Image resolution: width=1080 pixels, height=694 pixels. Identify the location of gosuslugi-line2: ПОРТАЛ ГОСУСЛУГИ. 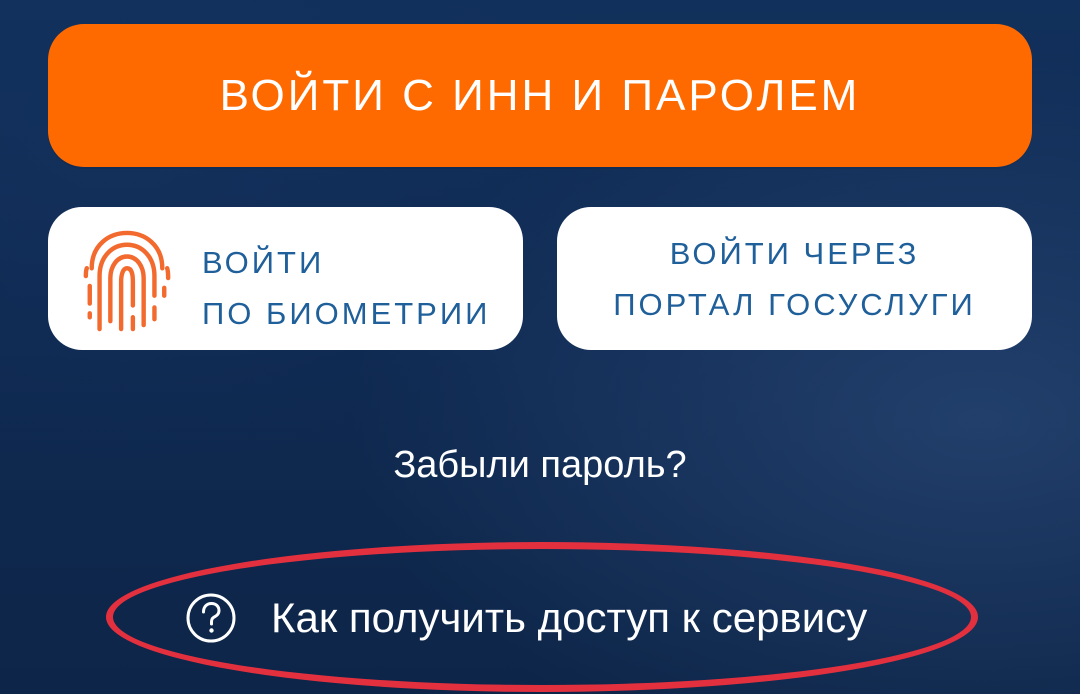
(794, 304).